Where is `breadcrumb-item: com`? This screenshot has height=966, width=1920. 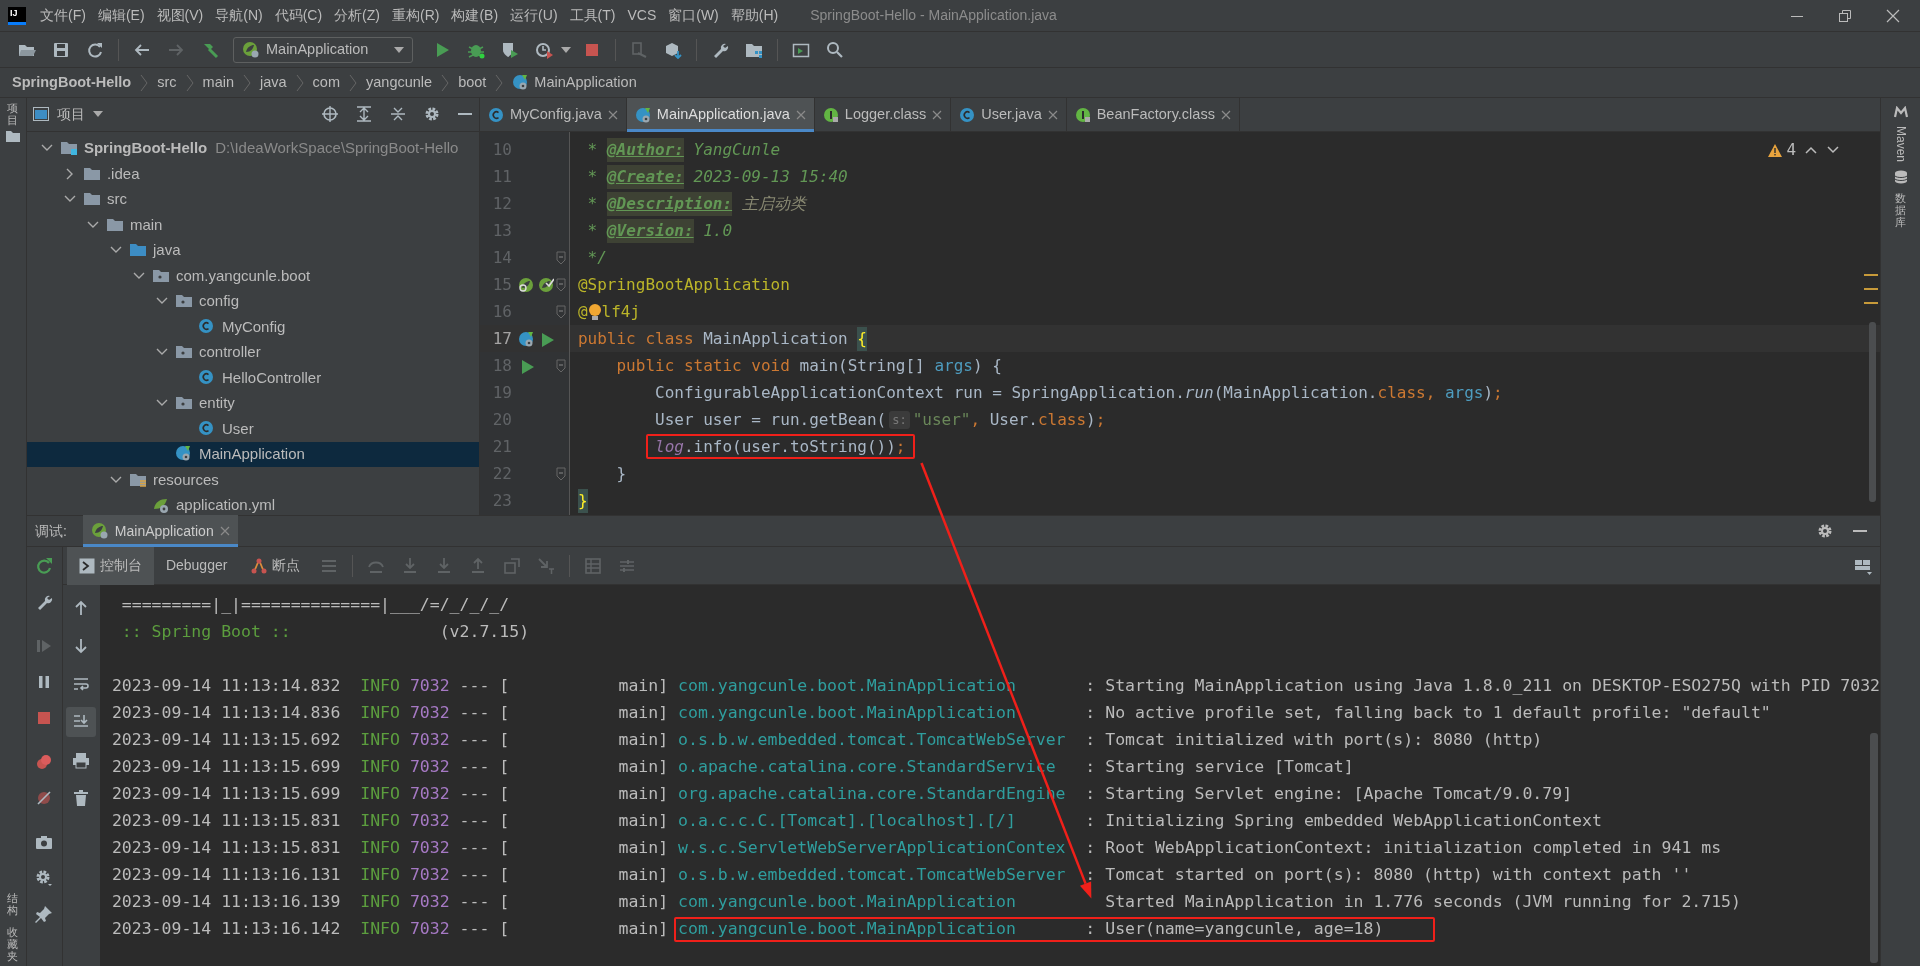
breadcrumb-item: com is located at coordinates (326, 82).